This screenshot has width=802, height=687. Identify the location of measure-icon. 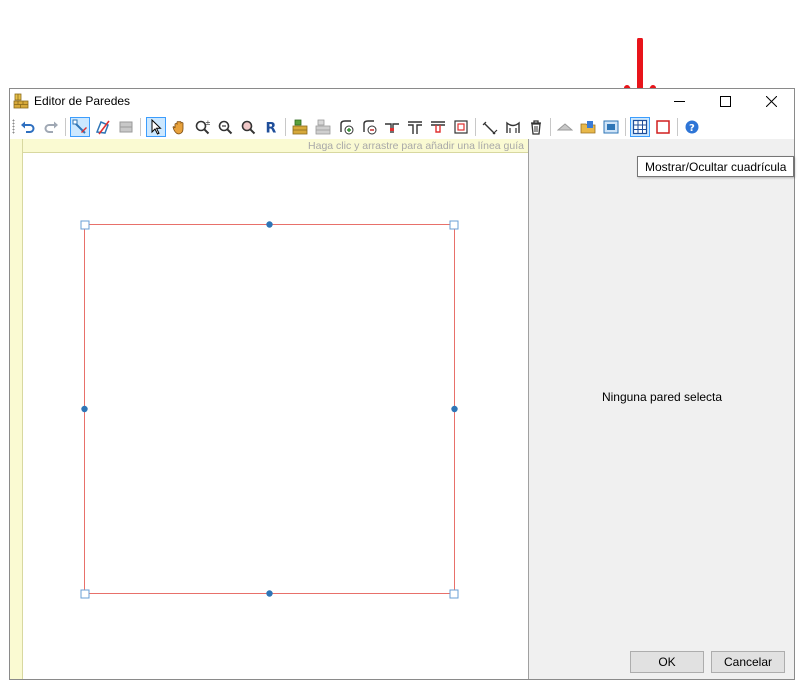
(490, 128).